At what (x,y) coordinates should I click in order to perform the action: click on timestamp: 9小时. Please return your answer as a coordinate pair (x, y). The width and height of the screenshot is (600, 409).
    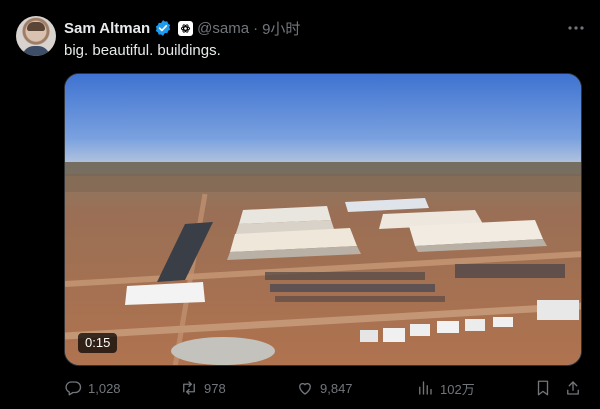
    Looking at the image, I should click on (281, 28).